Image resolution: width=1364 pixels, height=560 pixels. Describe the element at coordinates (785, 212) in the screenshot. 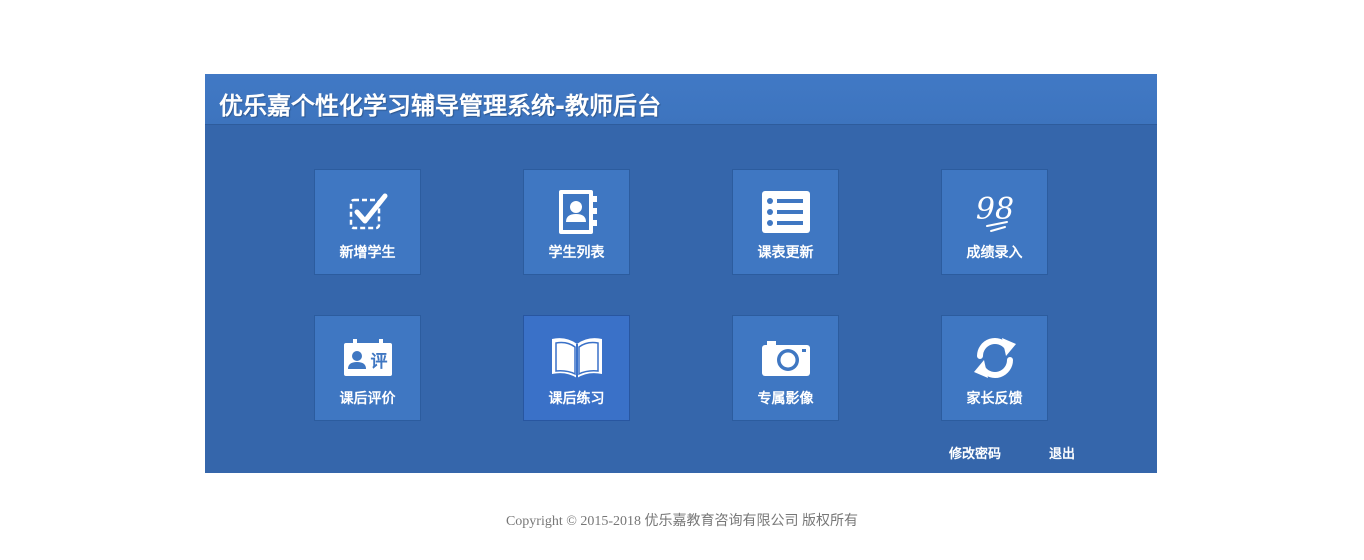

I see `list-icon` at that location.